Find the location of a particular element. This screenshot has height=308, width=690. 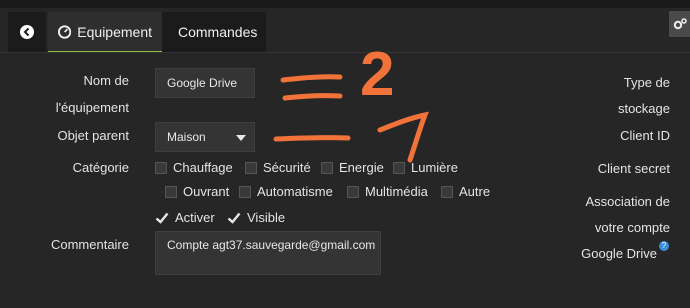

annotation-overlay is located at coordinates (351, 118).